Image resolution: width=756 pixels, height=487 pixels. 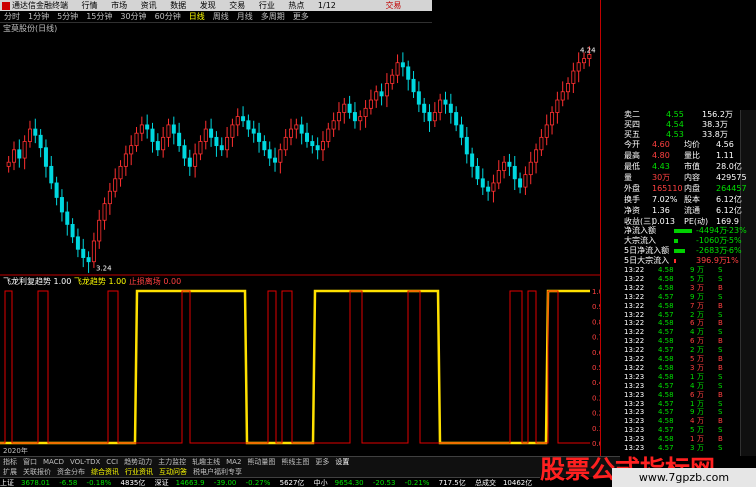 What do you see at coordinates (296, 5) in the screenshot?
I see `menu-hot: 热点` at bounding box center [296, 5].